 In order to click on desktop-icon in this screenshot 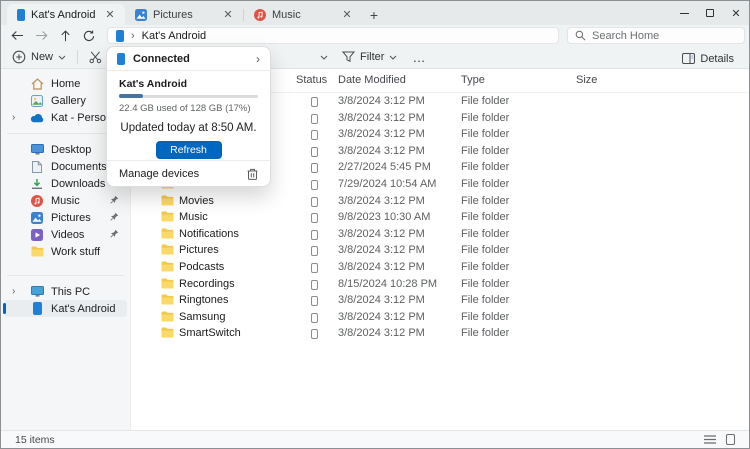, I will do `click(37, 149)`.